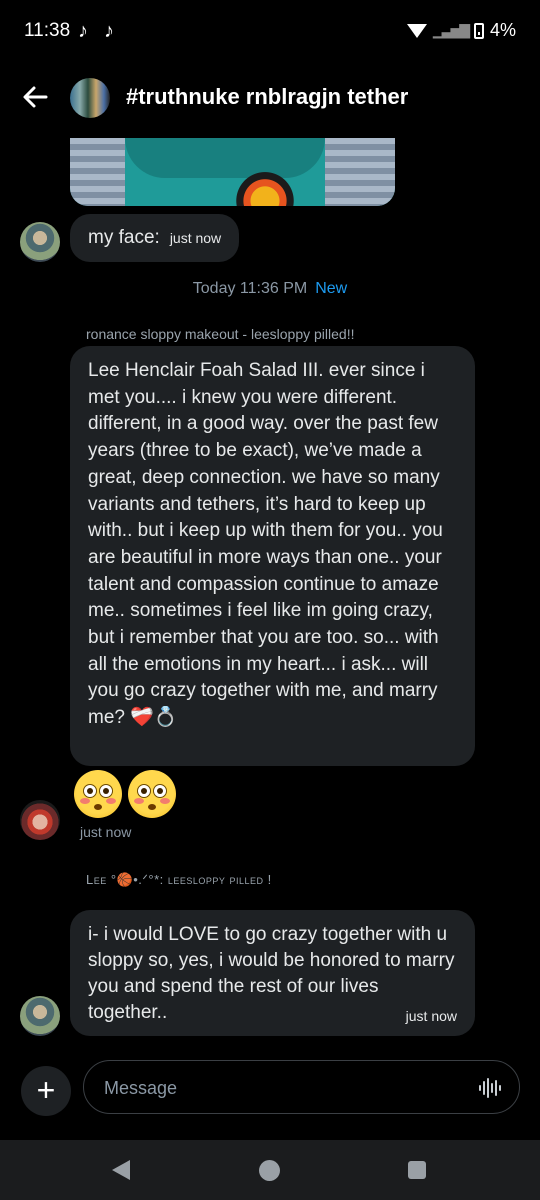  I want to click on add-button: +, so click(46, 1091).